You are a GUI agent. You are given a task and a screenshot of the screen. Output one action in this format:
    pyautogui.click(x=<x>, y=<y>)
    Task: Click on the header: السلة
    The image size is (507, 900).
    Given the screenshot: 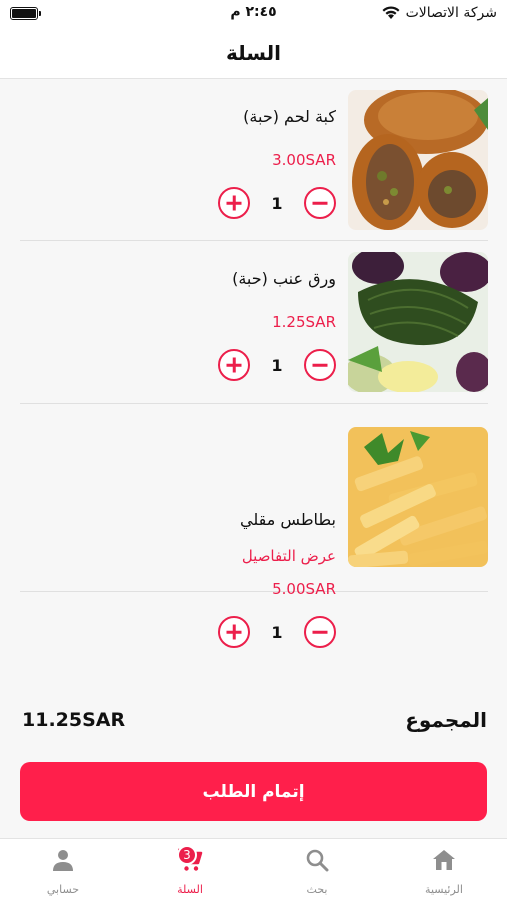 What is the action you would take?
    pyautogui.click(x=253, y=53)
    